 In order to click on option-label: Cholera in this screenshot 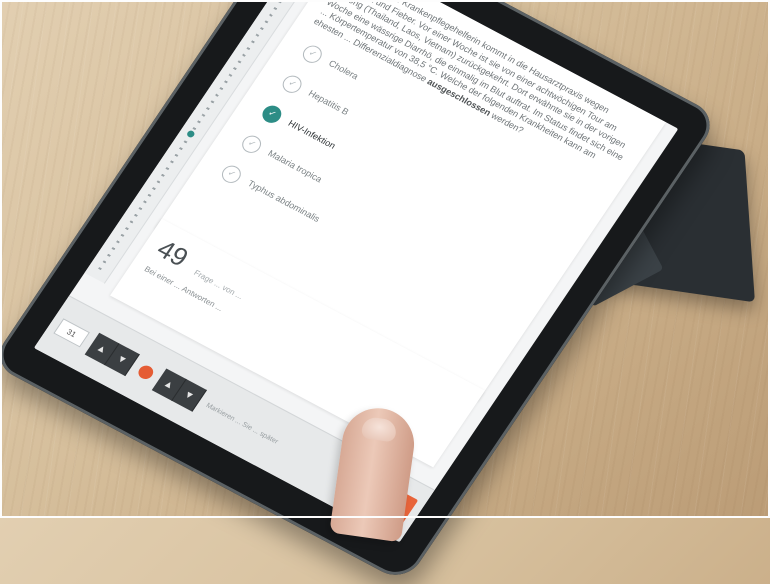, I will do `click(343, 70)`.